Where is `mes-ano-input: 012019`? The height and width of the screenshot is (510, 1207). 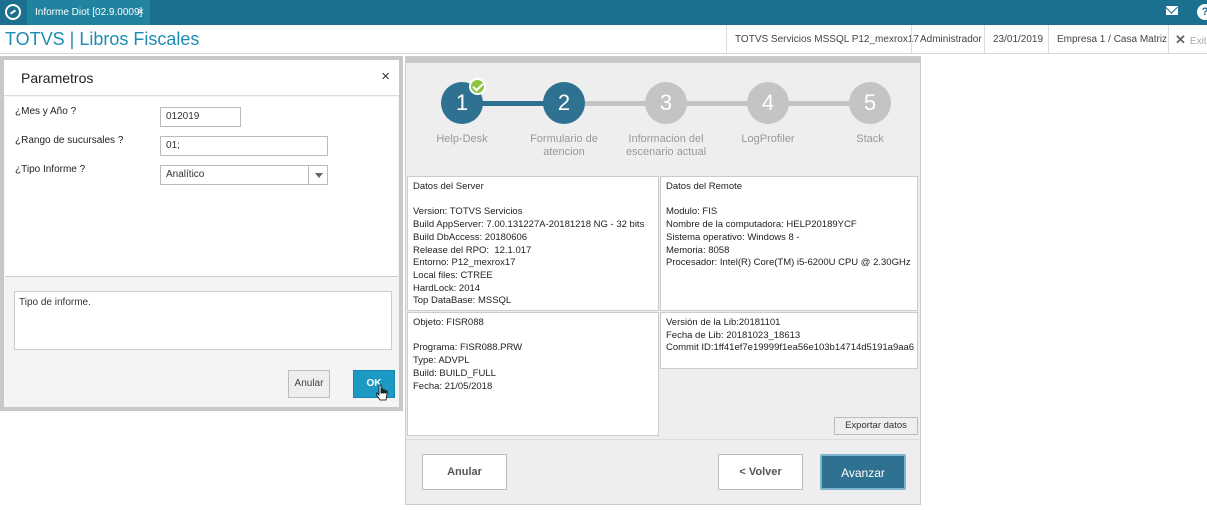 mes-ano-input: 012019 is located at coordinates (200, 117).